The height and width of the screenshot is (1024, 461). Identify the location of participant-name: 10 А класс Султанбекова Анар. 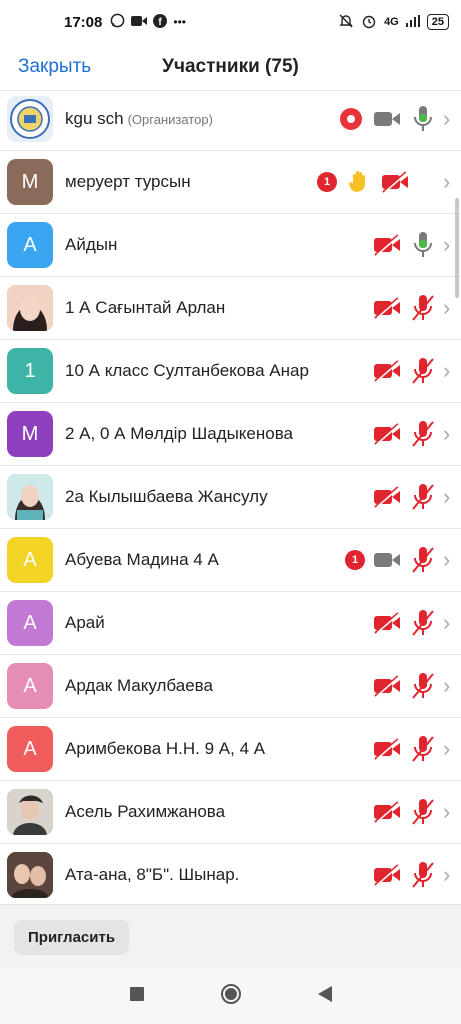
(187, 370).